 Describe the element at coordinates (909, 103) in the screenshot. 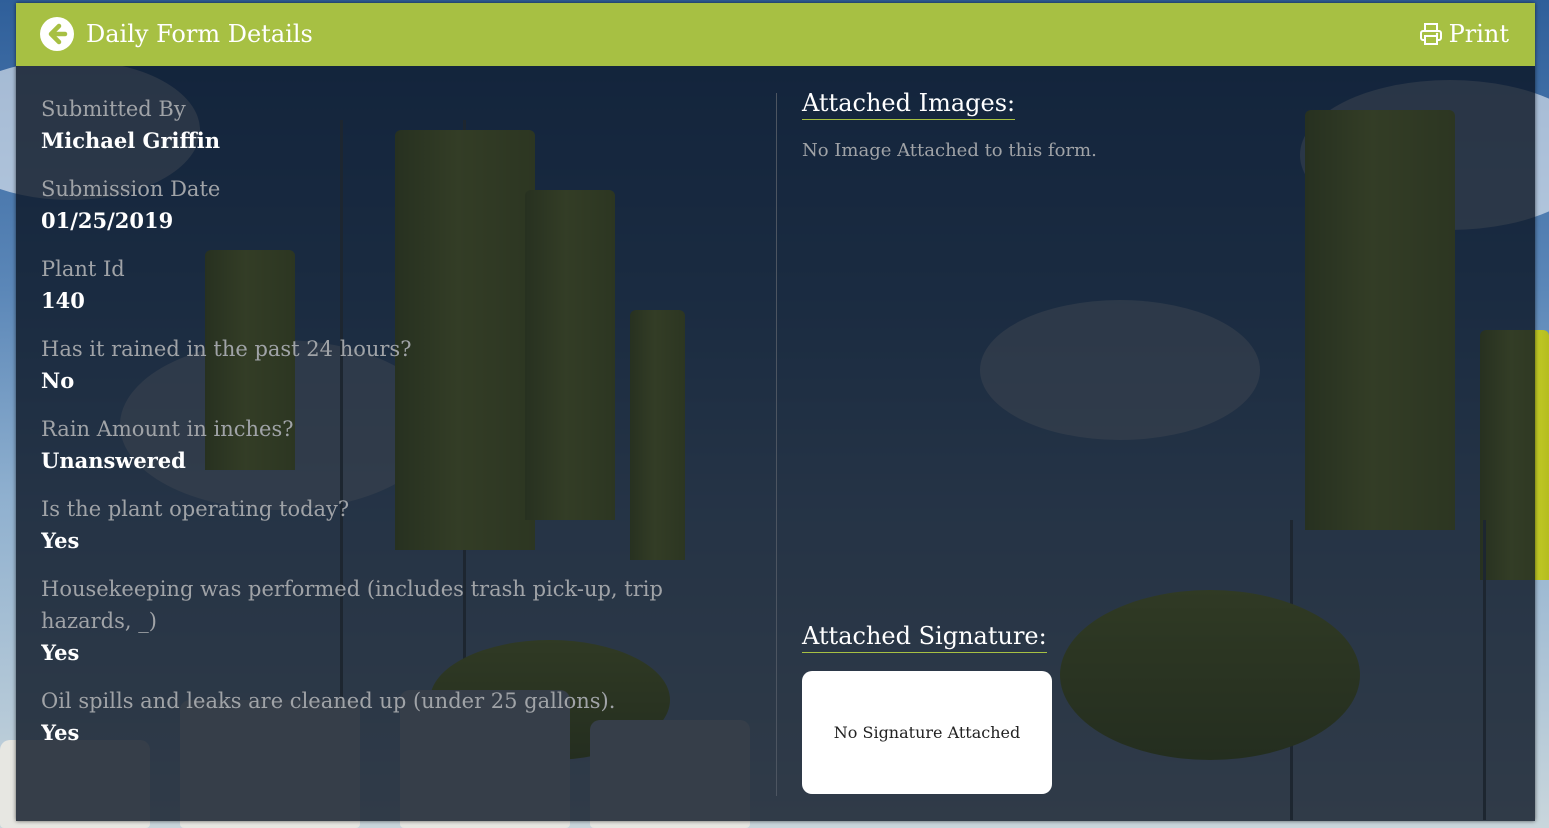

I see `attached-images-heading: Attached Images:` at that location.